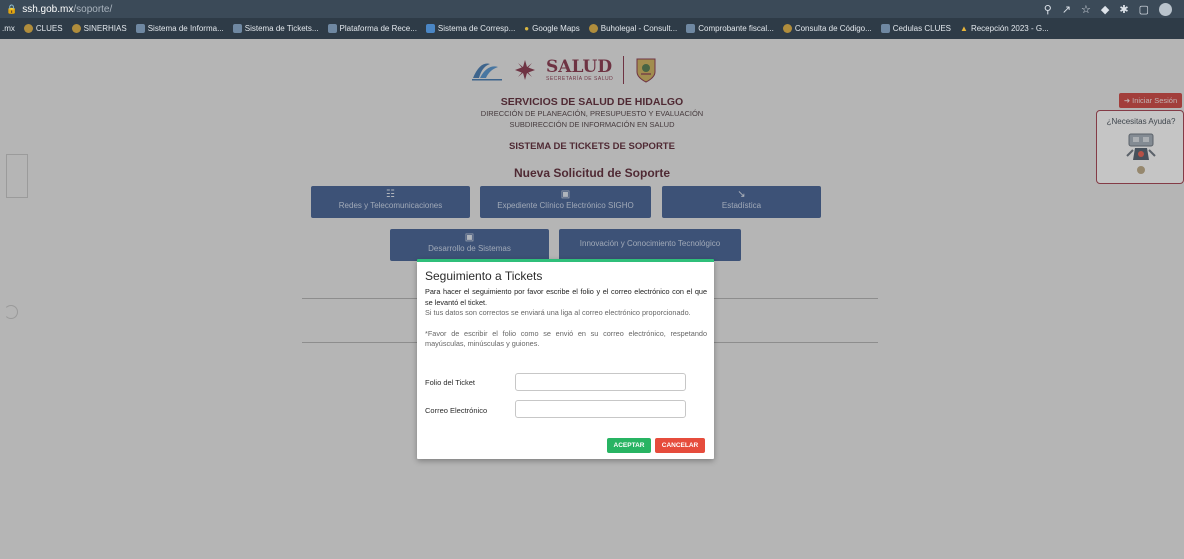 The width and height of the screenshot is (1184, 559). I want to click on zoom-icon: ⚲, so click(1048, 9).